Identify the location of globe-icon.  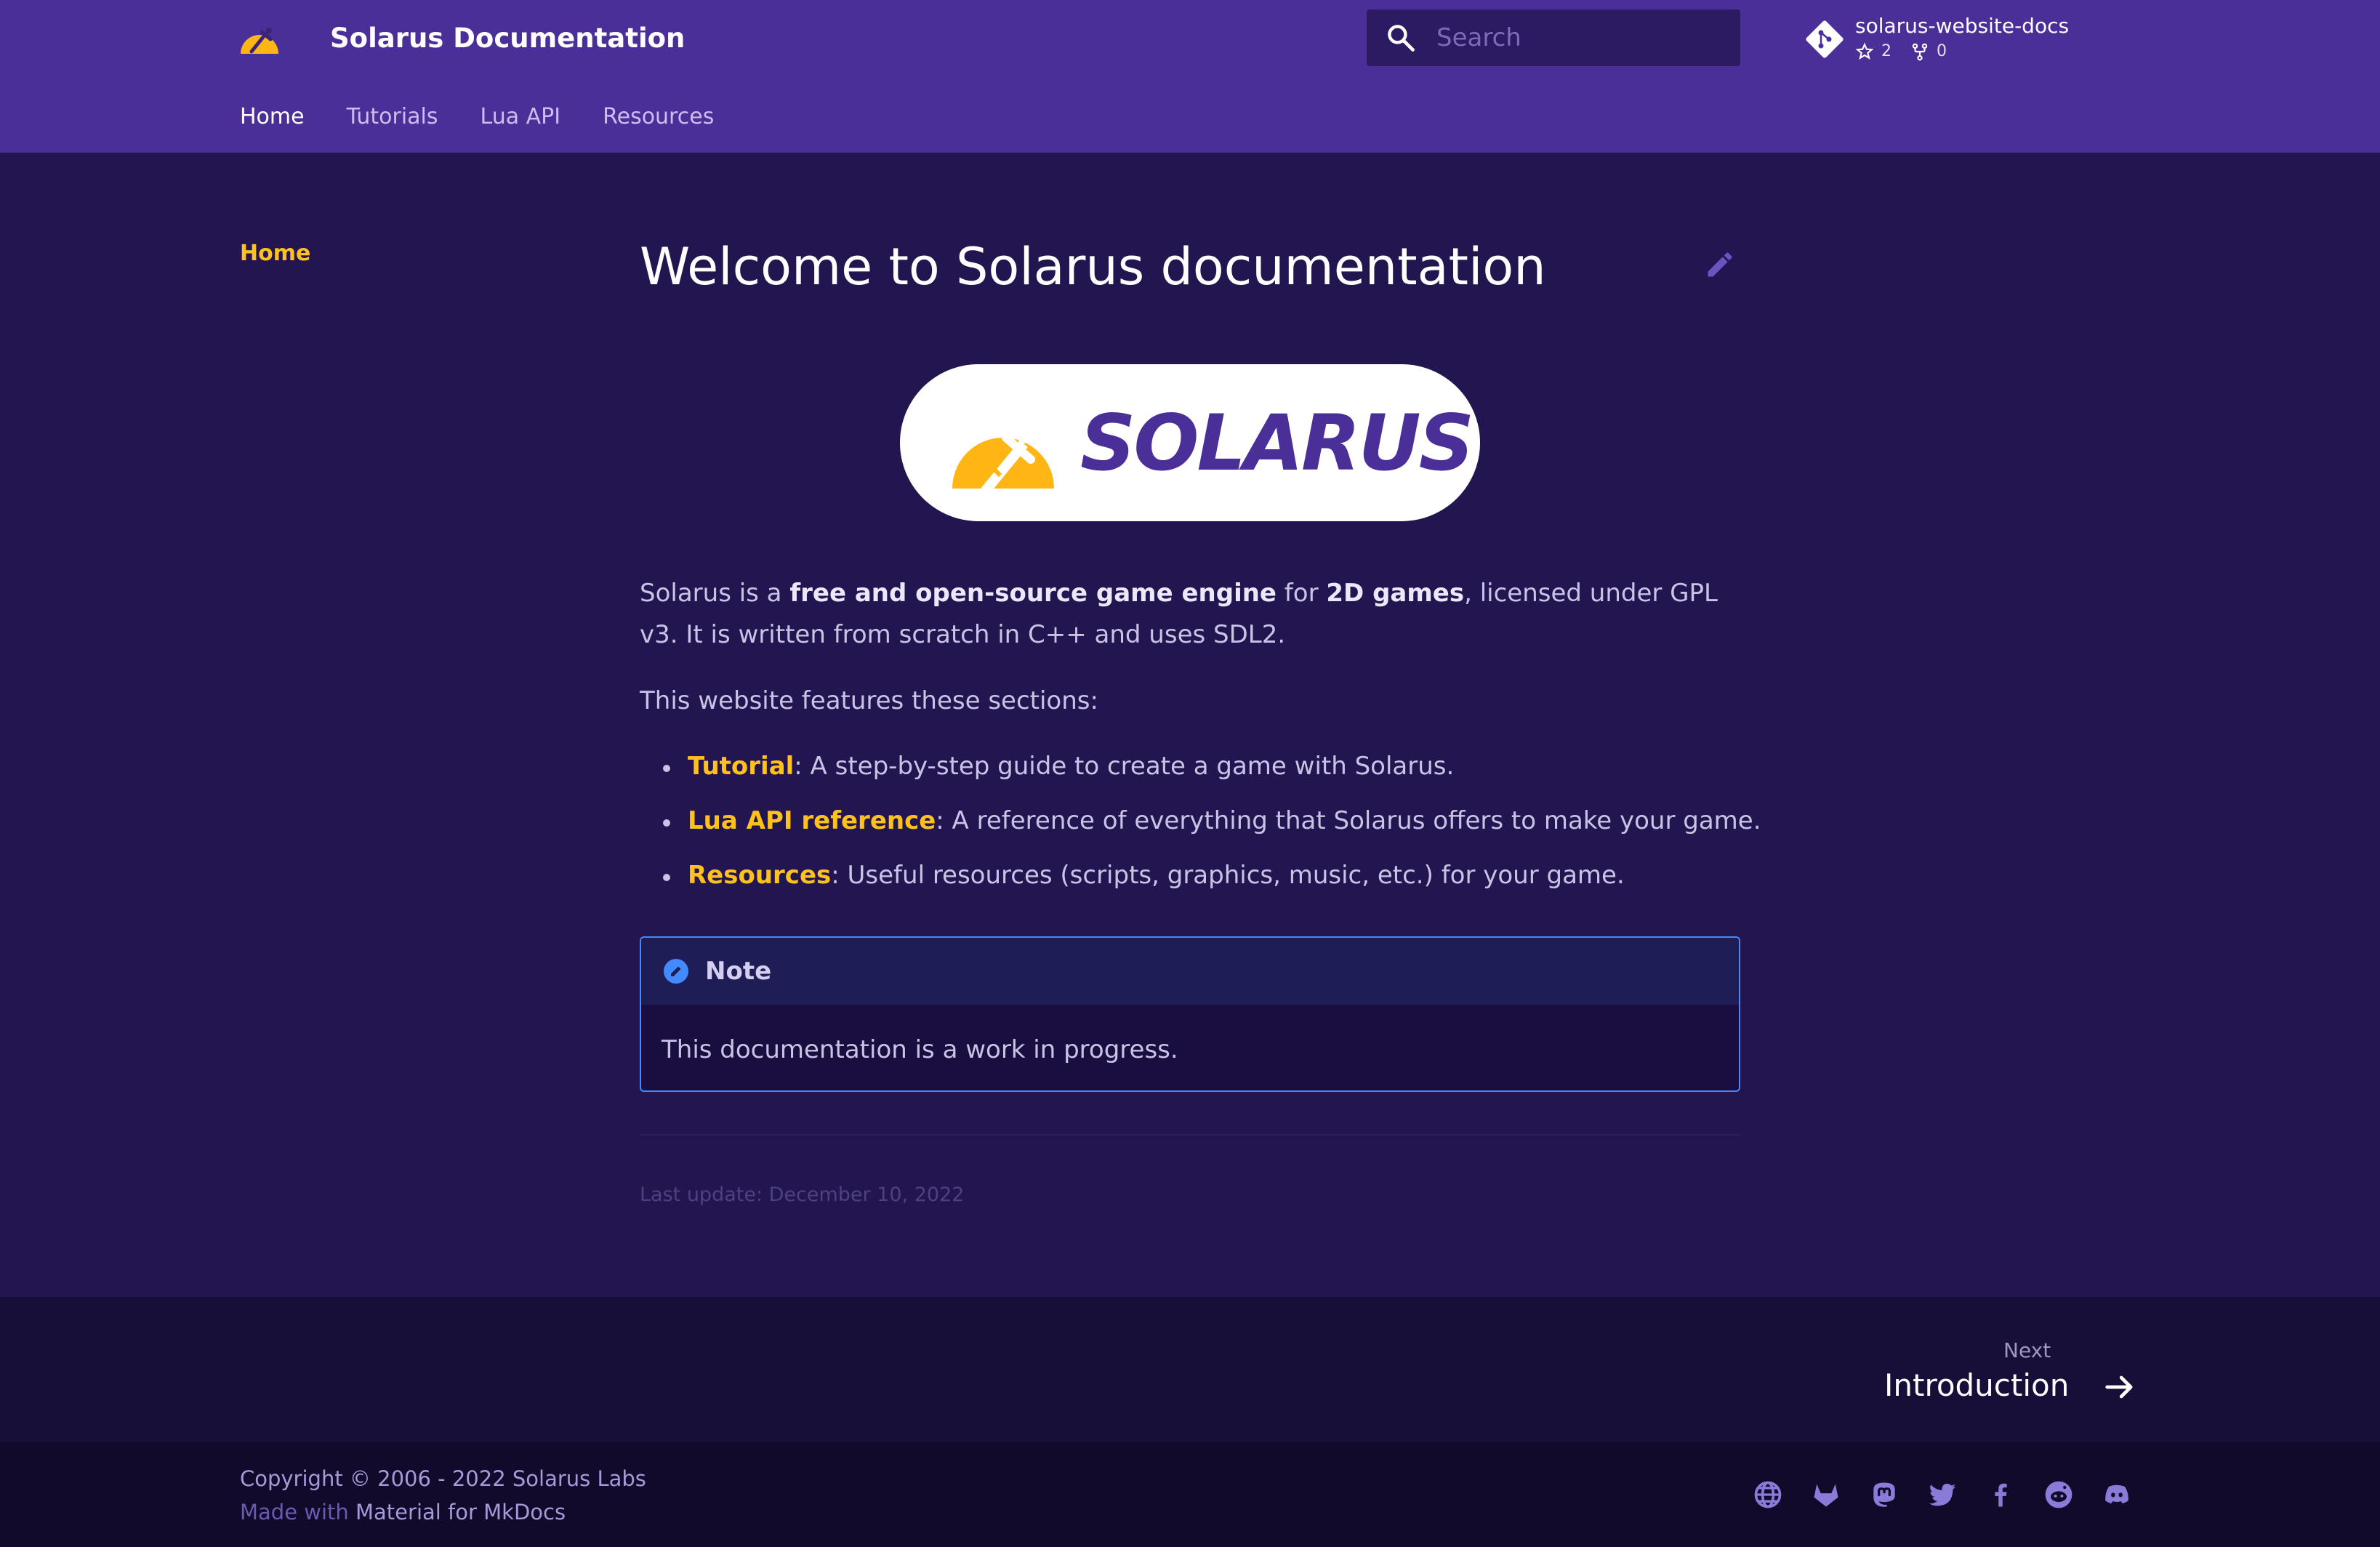
(1768, 1495).